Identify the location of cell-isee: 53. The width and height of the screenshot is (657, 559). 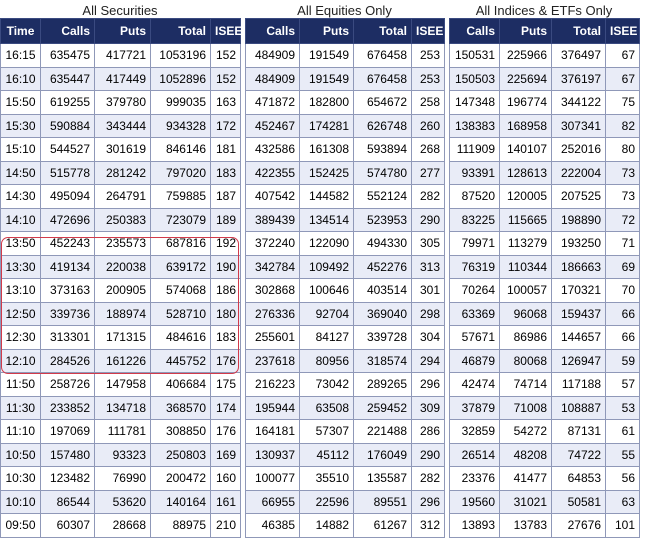
(622, 407).